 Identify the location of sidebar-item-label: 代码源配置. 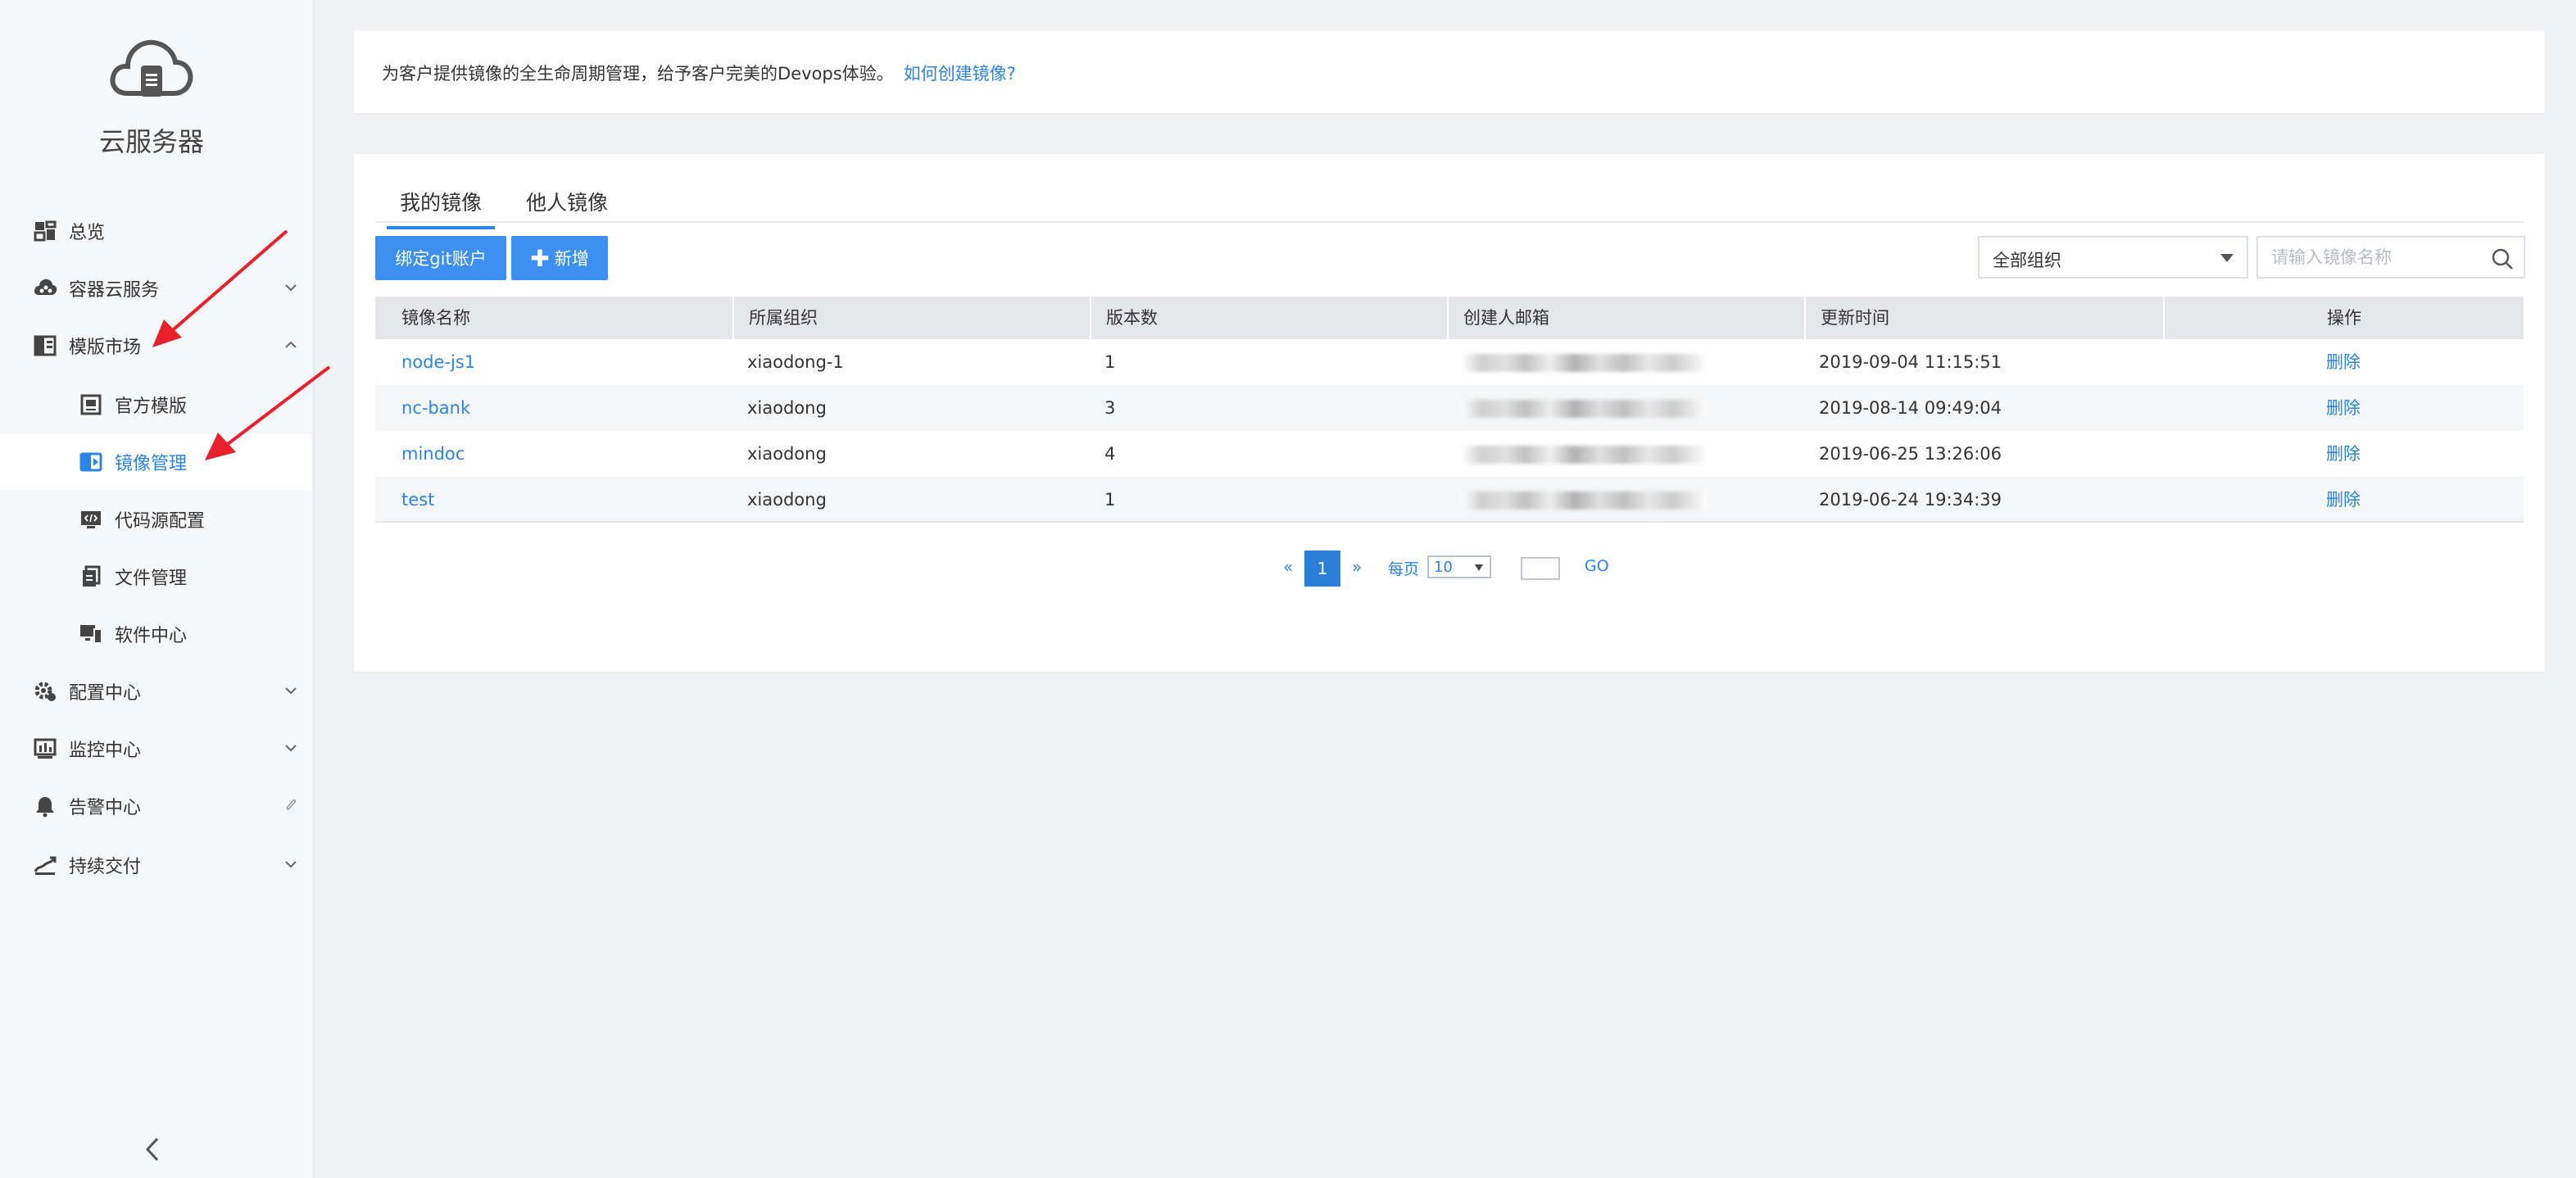
(160, 522).